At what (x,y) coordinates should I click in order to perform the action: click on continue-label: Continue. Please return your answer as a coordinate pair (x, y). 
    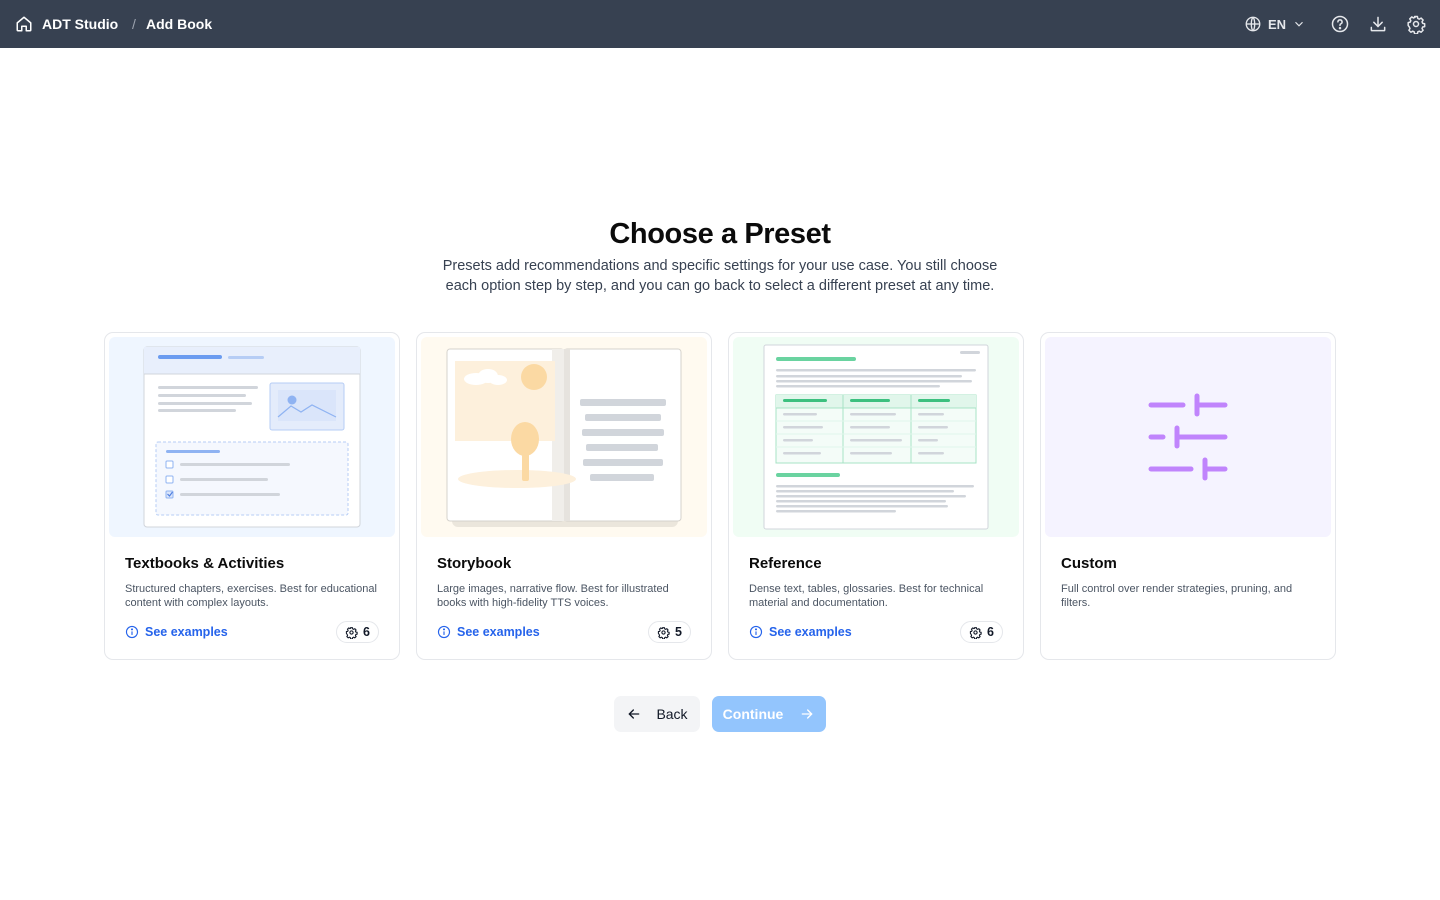
    Looking at the image, I should click on (753, 714).